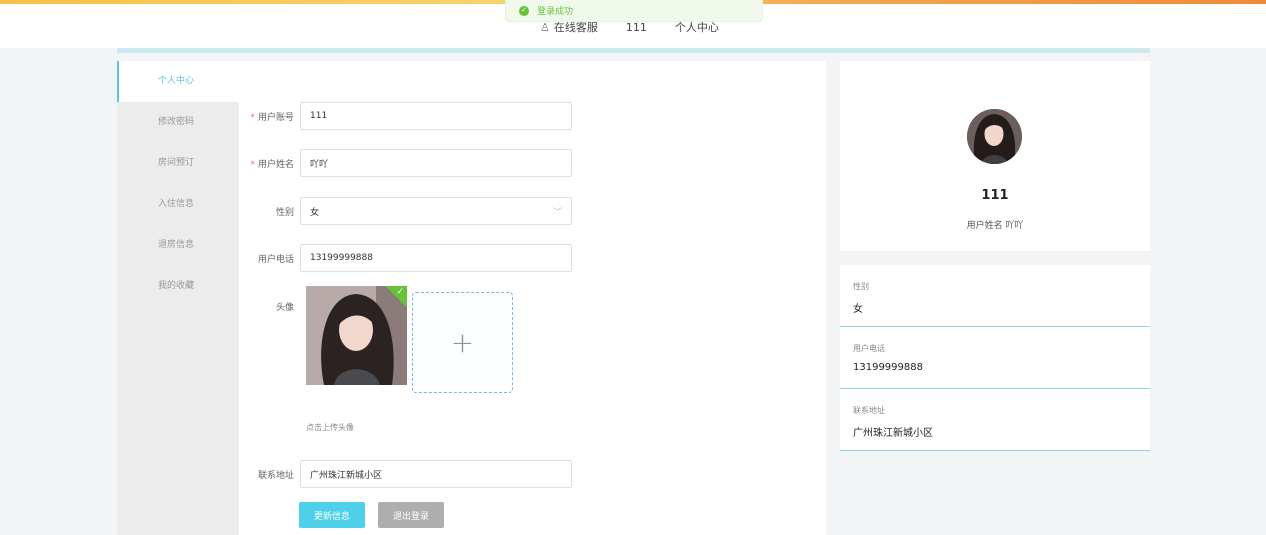 The image size is (1266, 535). Describe the element at coordinates (436, 116) in the screenshot. I see `account-input: 111` at that location.